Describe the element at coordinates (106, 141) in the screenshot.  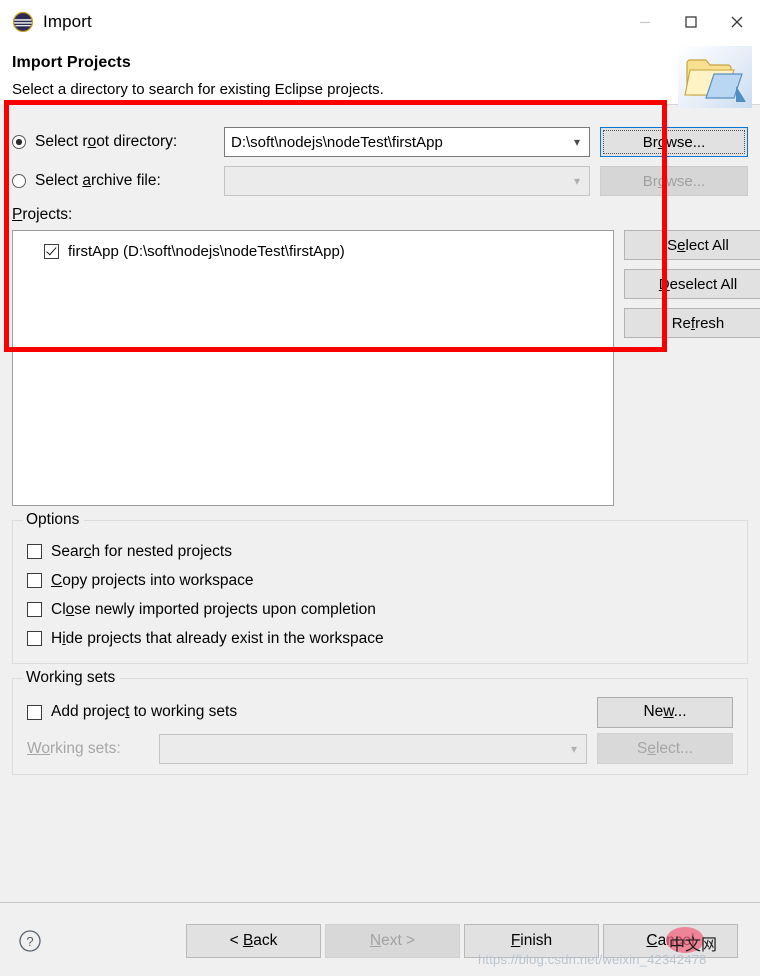
I see `select-root-directory-label: Select root directory:` at that location.